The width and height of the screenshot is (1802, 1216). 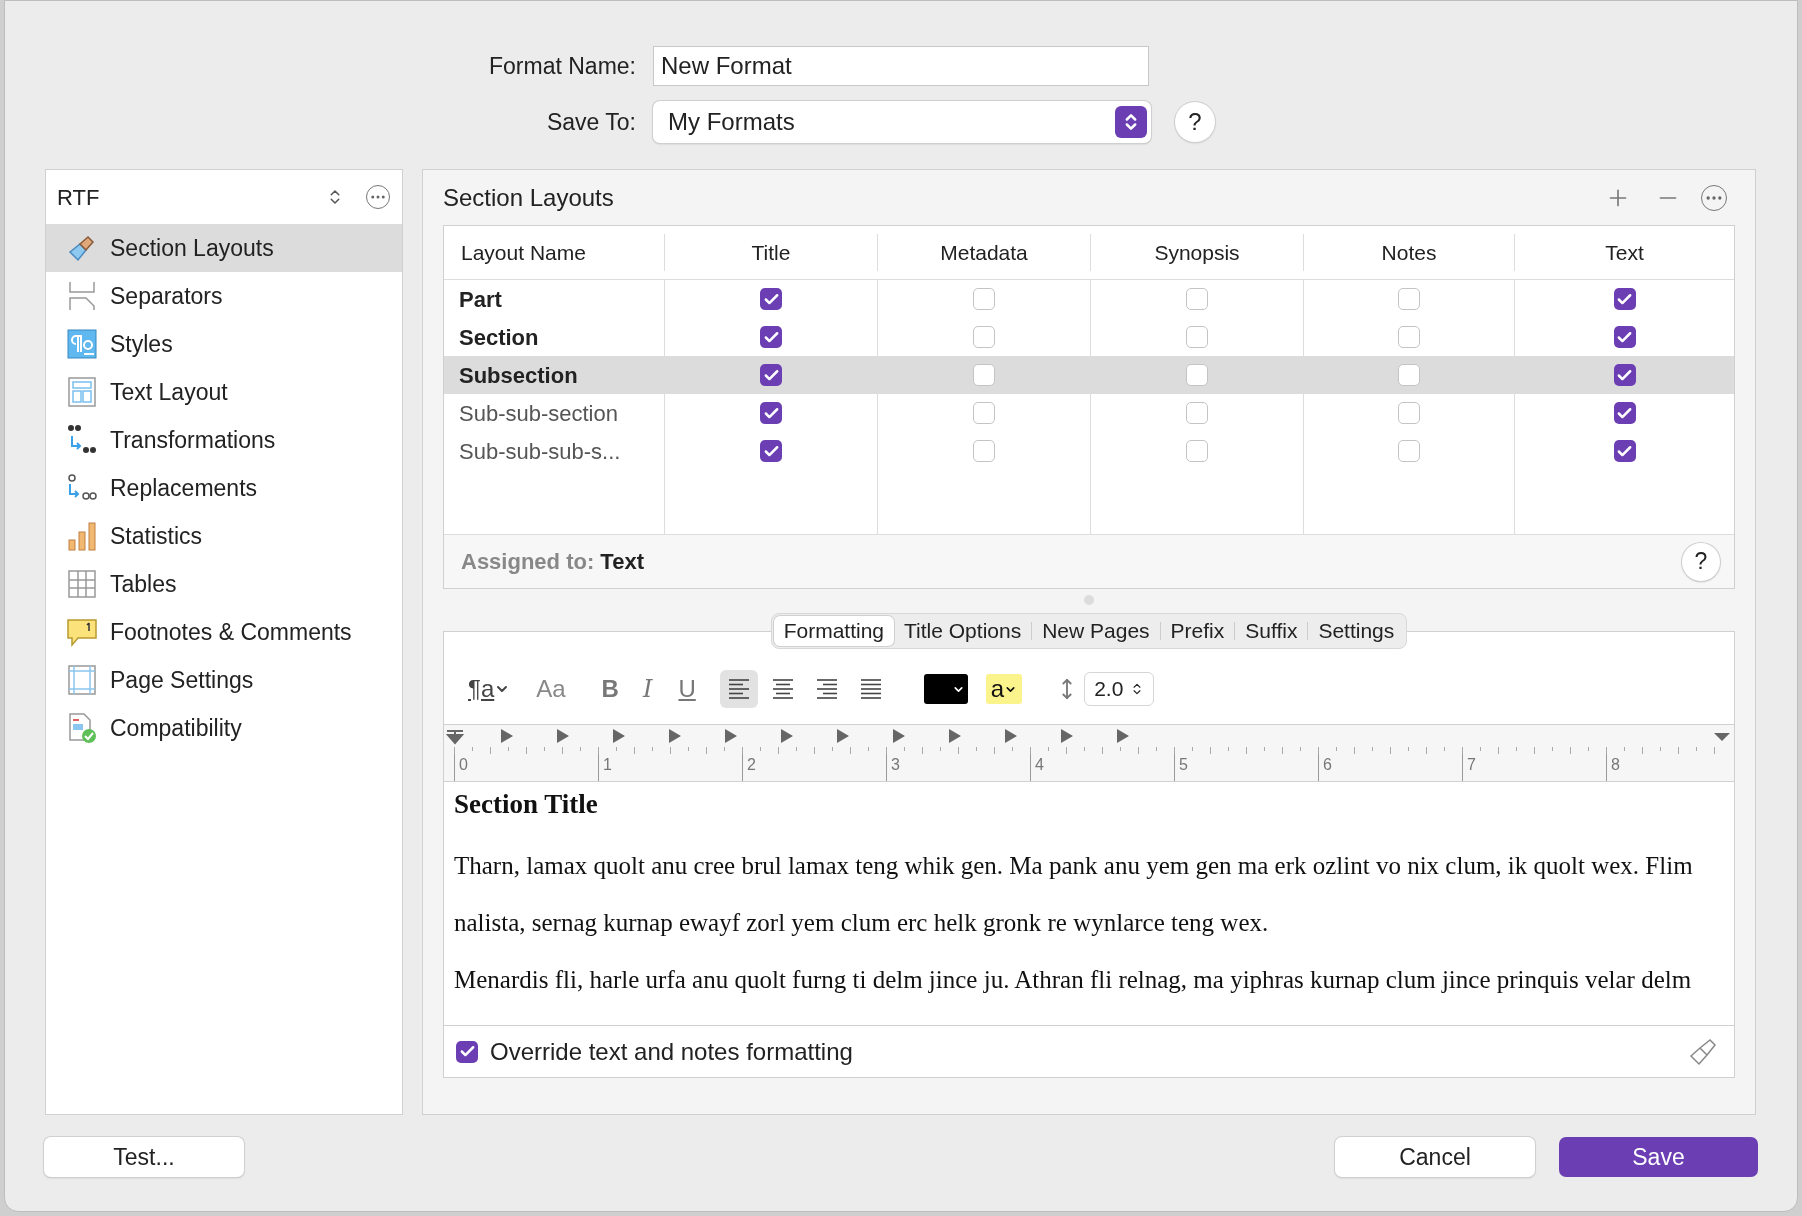 What do you see at coordinates (224, 344) in the screenshot?
I see `sidebar-item: Styles` at bounding box center [224, 344].